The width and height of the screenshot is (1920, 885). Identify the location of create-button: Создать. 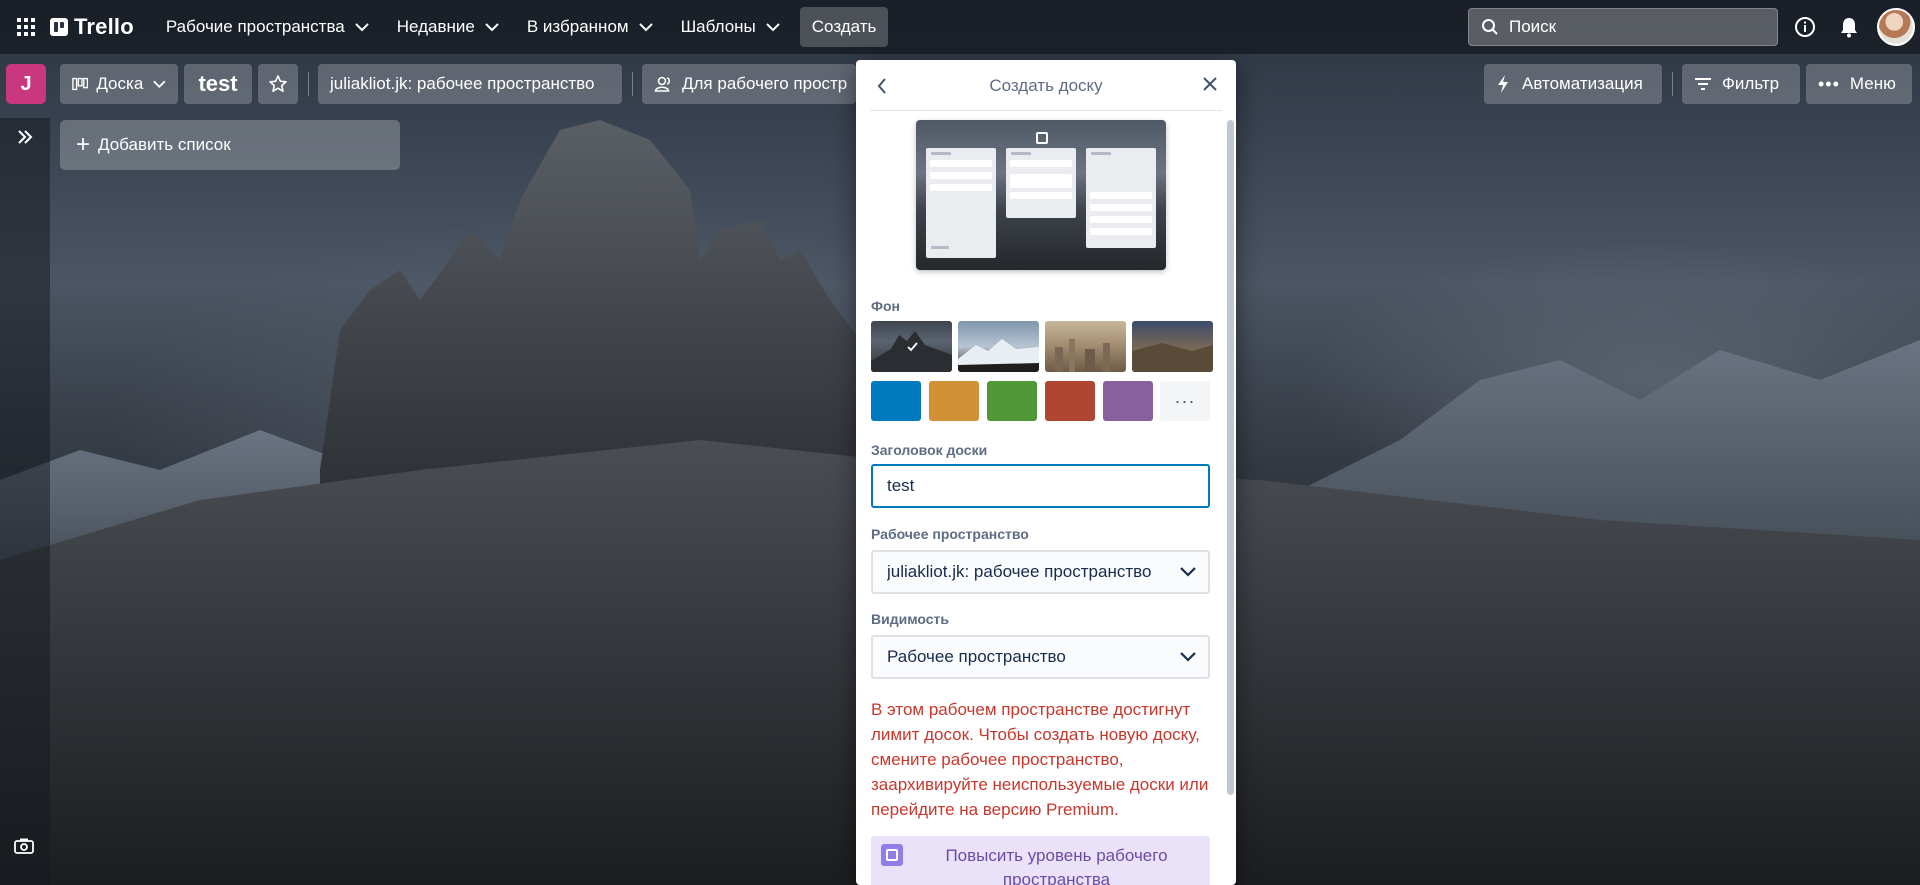
(844, 27).